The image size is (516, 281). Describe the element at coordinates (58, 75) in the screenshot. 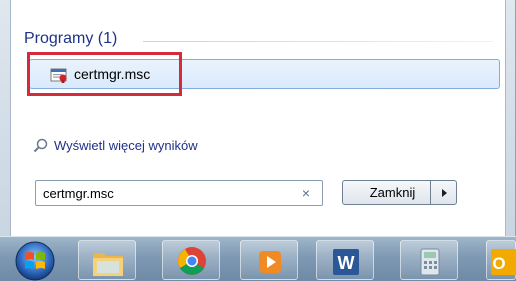

I see `certificate-manager-icon` at that location.